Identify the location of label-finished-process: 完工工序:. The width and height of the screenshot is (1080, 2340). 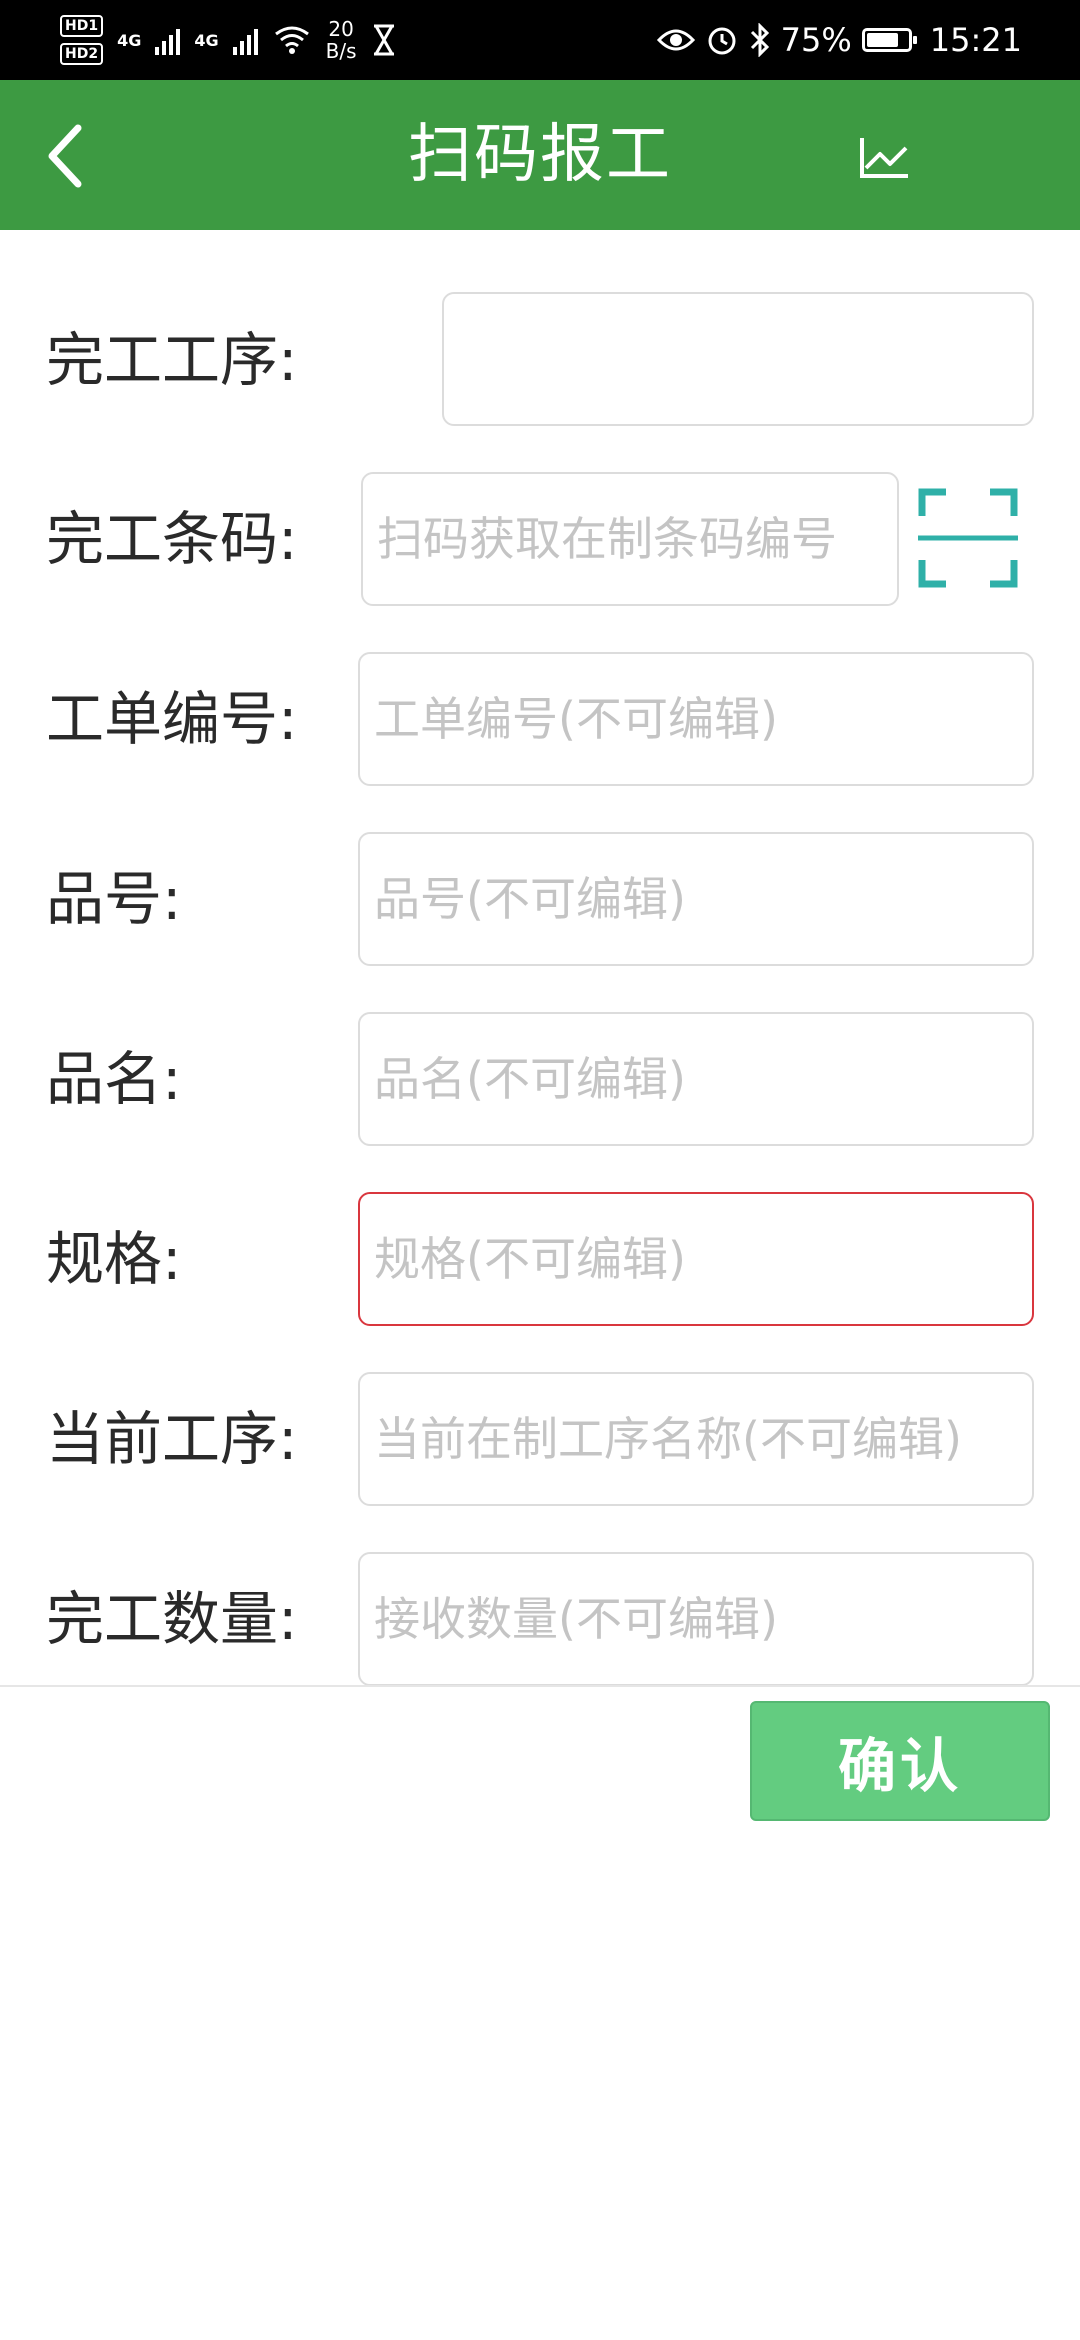
(172, 360).